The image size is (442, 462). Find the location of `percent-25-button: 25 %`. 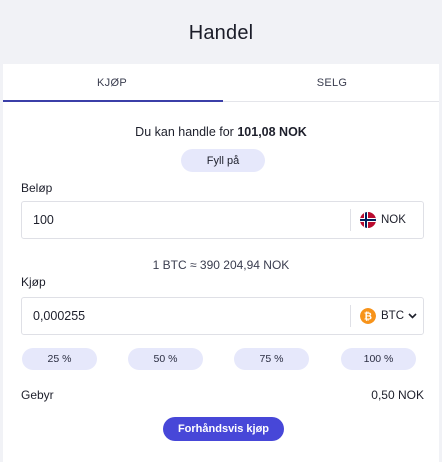

percent-25-button: 25 % is located at coordinates (59, 359).